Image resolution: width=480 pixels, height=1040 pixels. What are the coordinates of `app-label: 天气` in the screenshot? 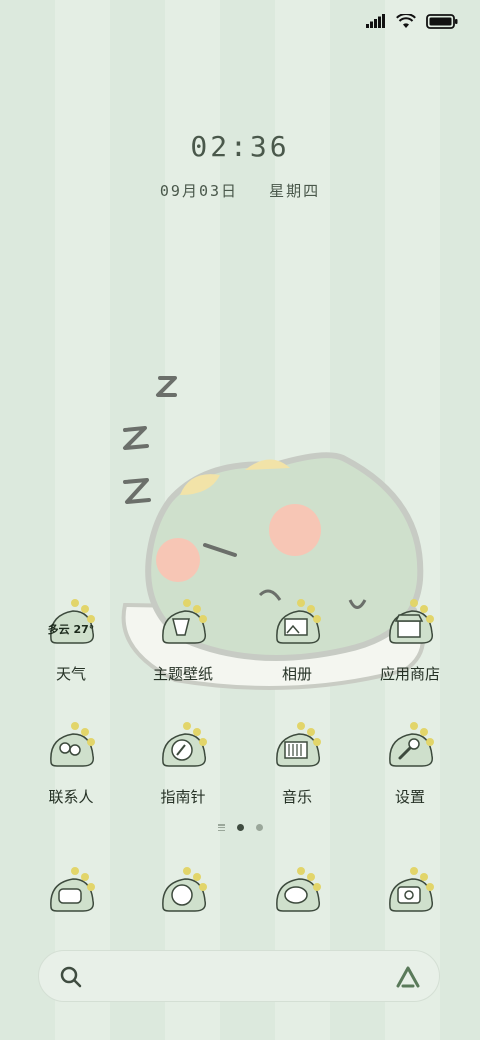 It's located at (70, 674).